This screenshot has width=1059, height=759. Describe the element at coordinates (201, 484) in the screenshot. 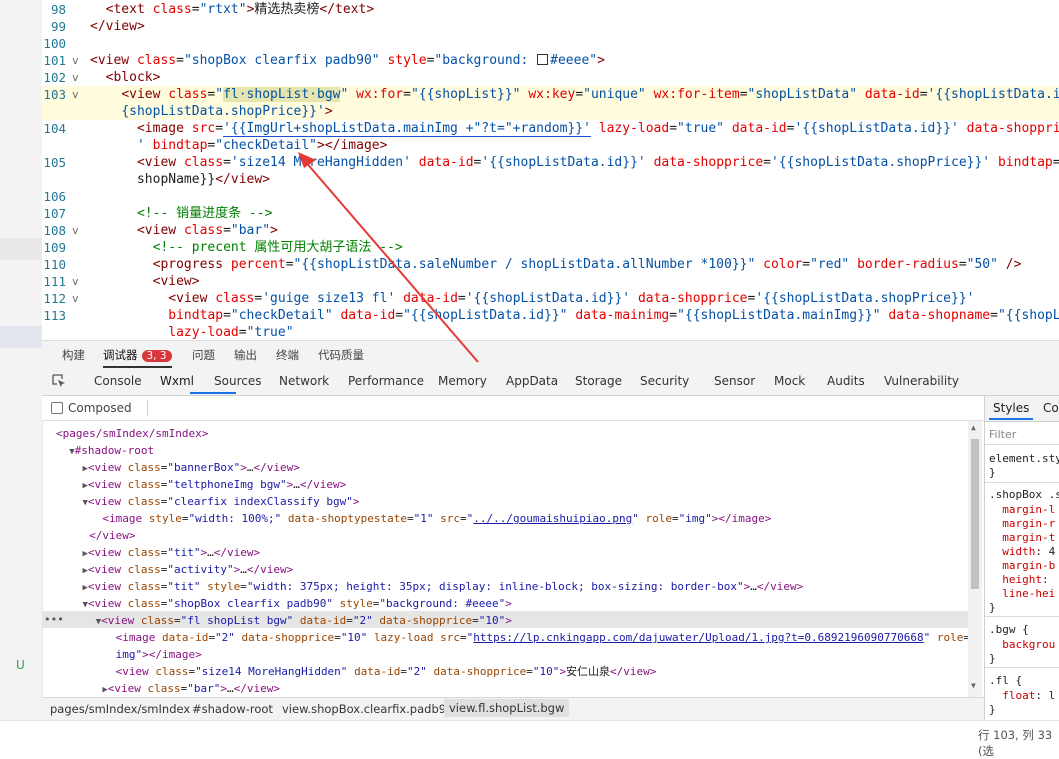

I see `tree-node: ▶<view class="teltphoneImg bgw">…</view>` at that location.